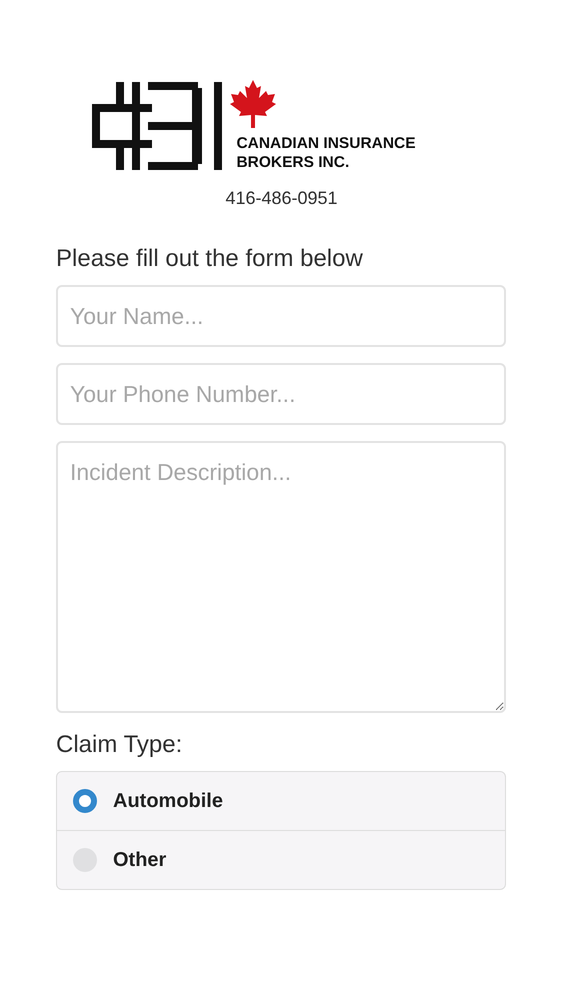 The height and width of the screenshot is (1000, 563). What do you see at coordinates (281, 801) in the screenshot?
I see `radio-option: Automobile` at bounding box center [281, 801].